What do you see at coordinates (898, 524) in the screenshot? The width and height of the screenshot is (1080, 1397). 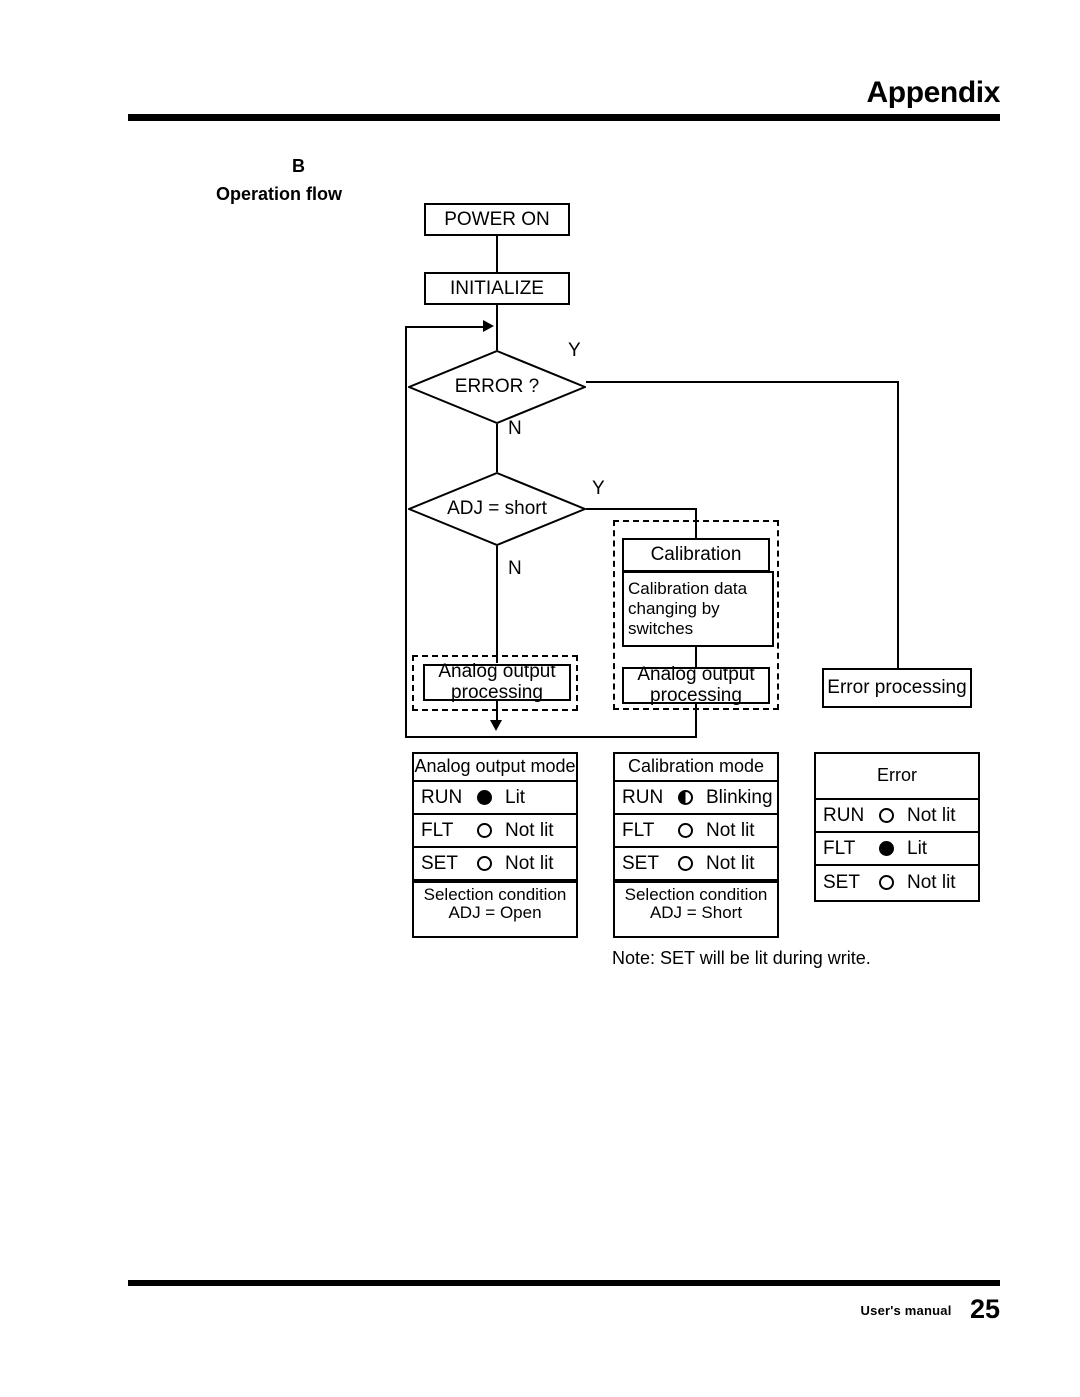 I see `connector-error-yes-v` at bounding box center [898, 524].